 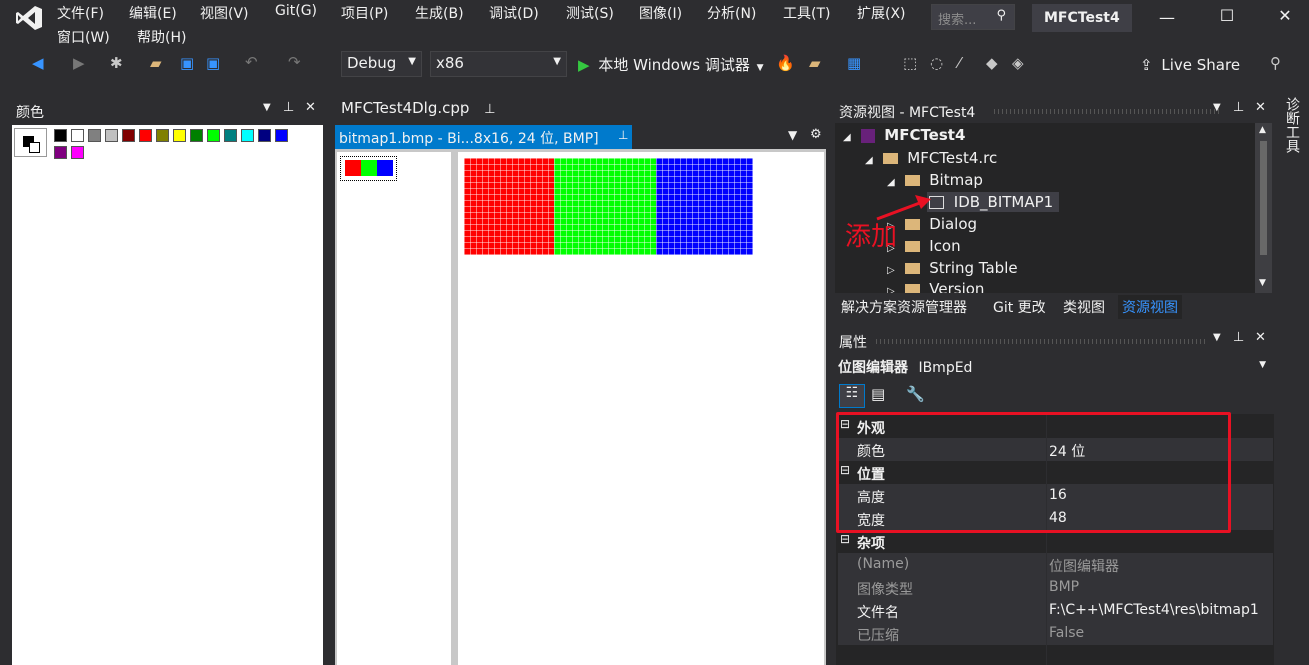 What do you see at coordinates (79, 63) in the screenshot?
I see `forward-icon: ▶` at bounding box center [79, 63].